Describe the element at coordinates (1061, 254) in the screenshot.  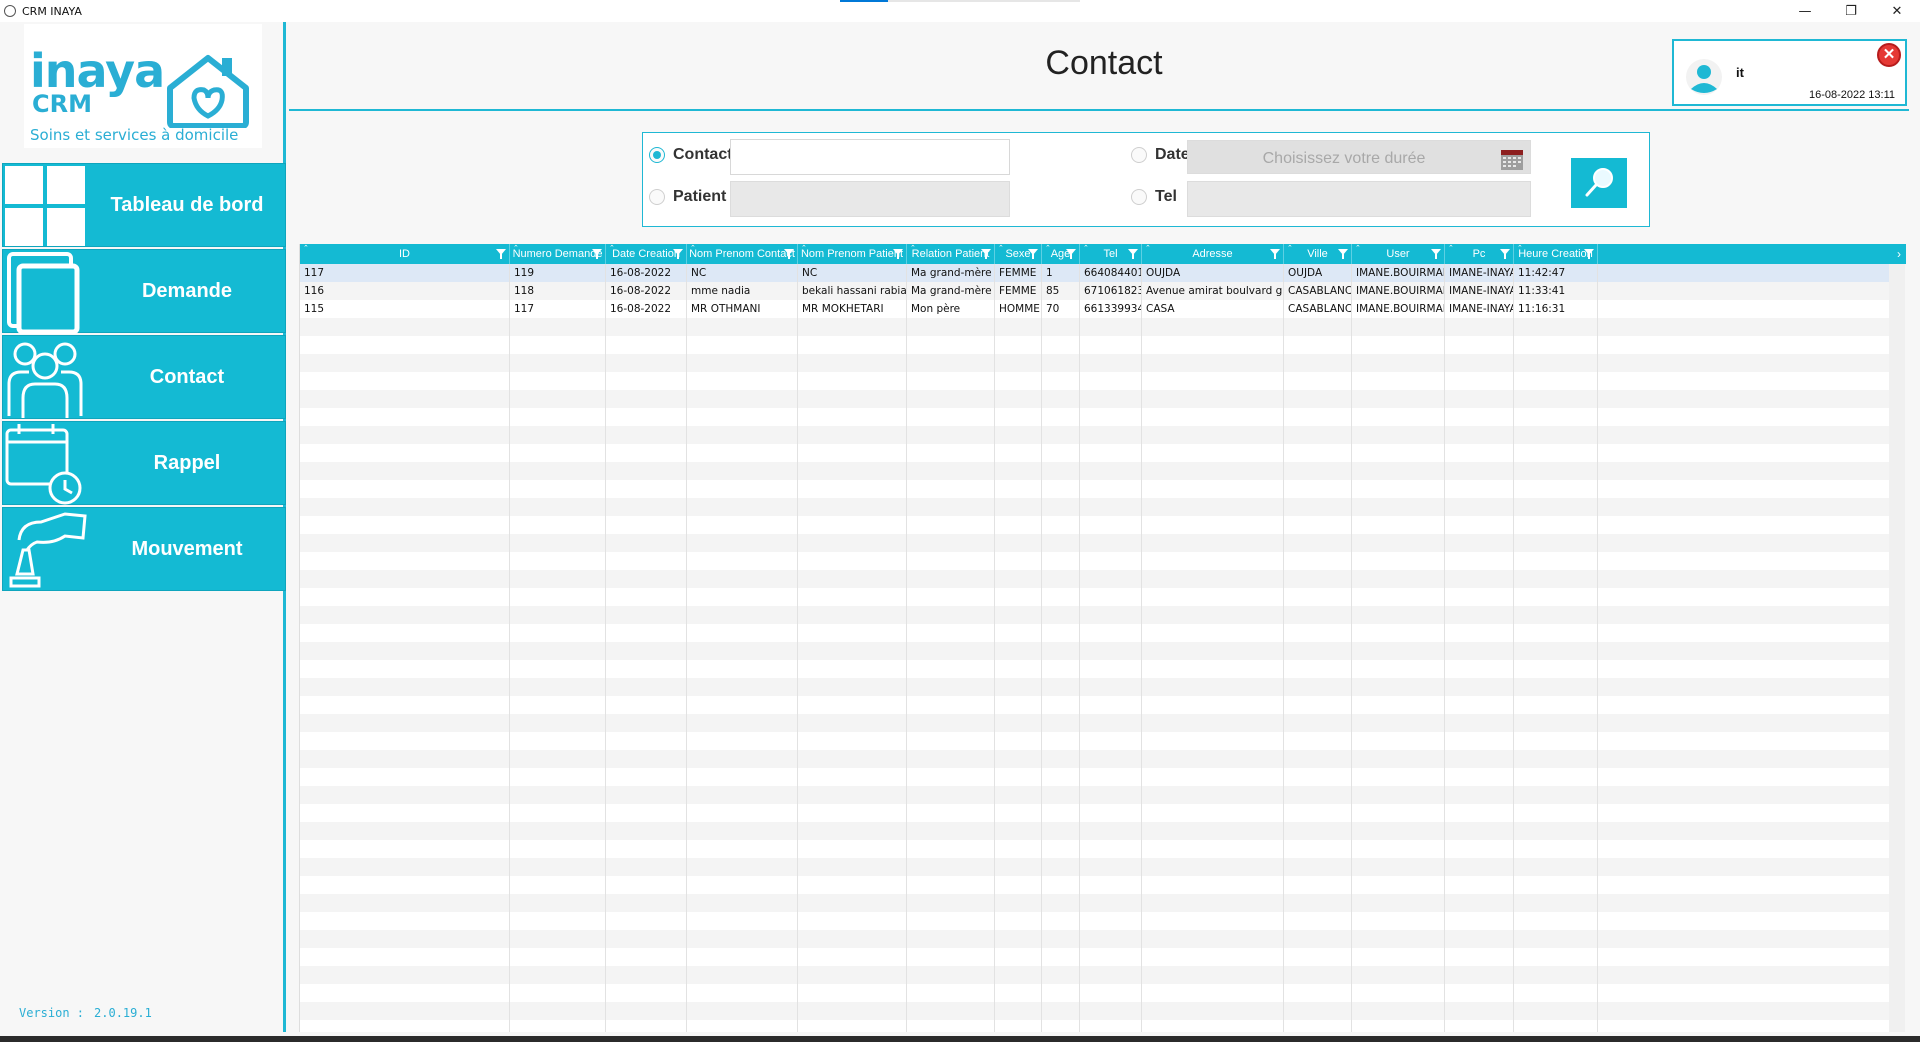
I see `column-header: ⌃ Age` at that location.